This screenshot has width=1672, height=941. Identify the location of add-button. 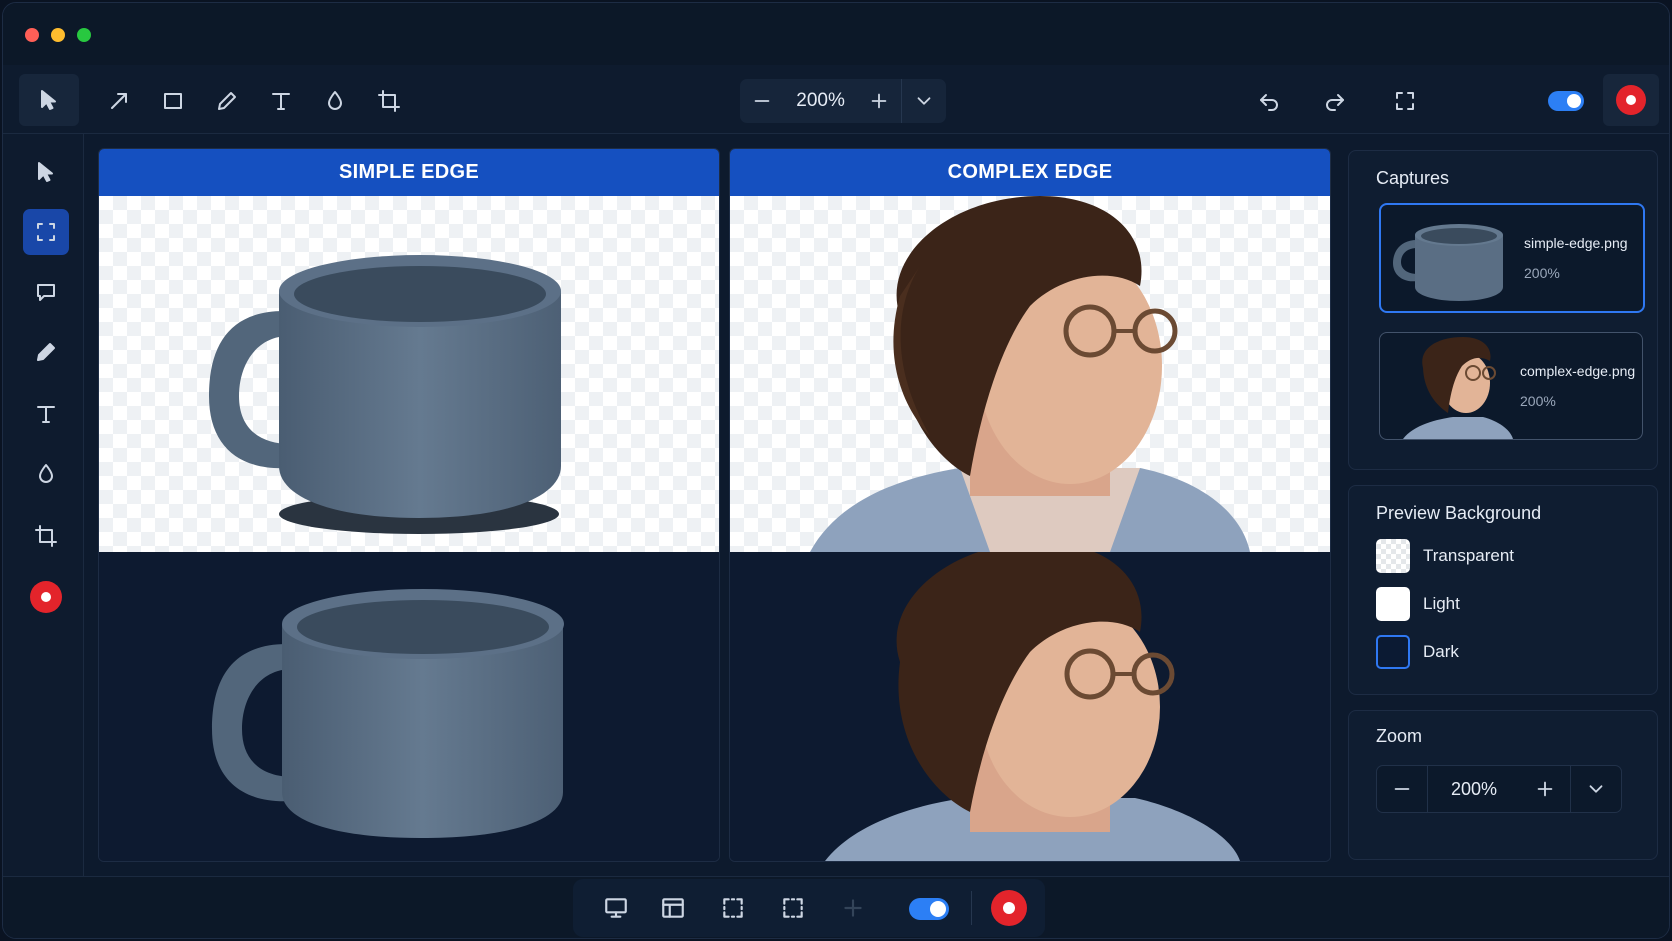
(853, 908).